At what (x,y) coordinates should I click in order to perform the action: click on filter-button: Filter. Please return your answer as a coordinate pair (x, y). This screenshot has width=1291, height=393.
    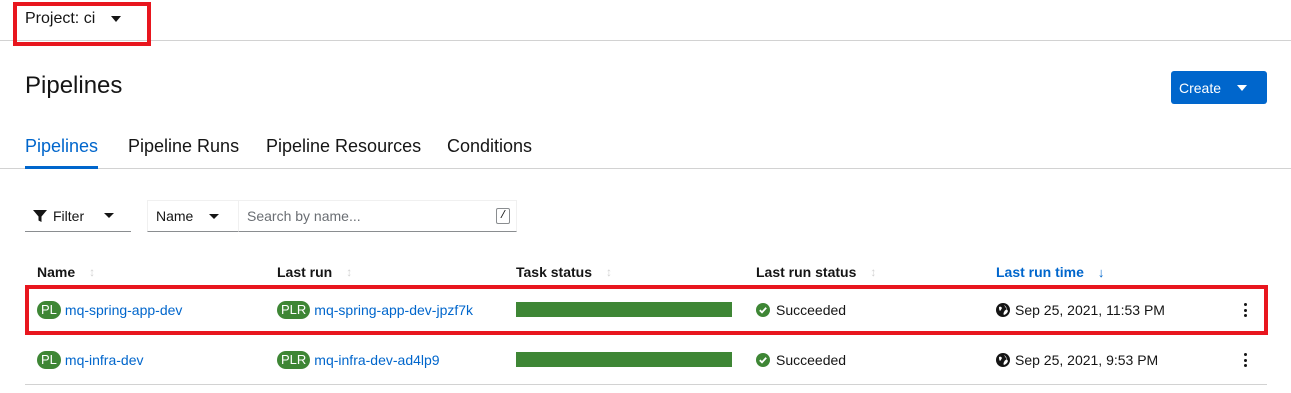
    Looking at the image, I should click on (78, 216).